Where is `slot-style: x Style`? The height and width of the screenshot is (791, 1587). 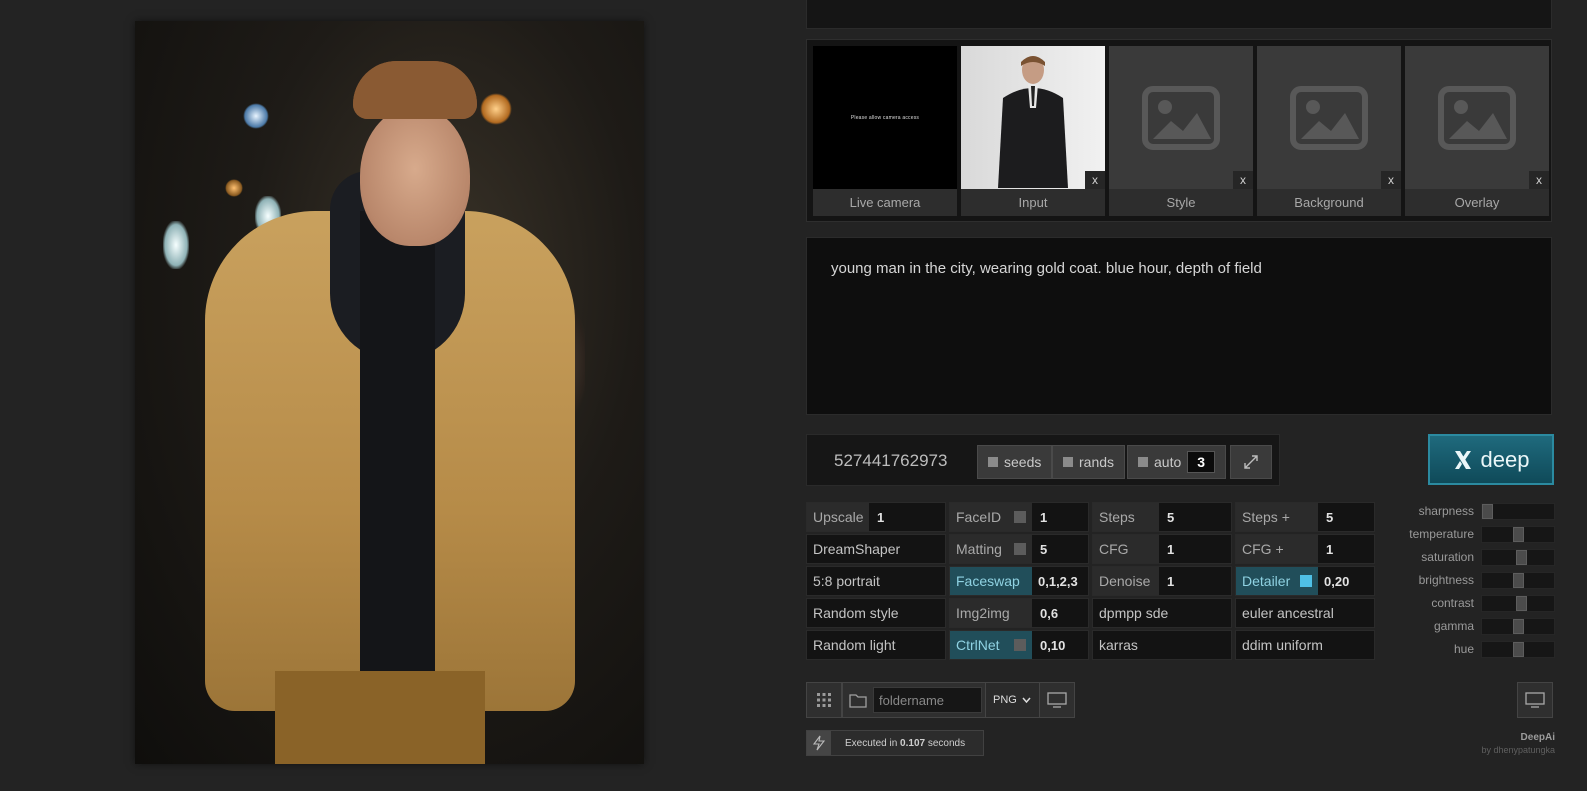
slot-style: x Style is located at coordinates (1181, 131).